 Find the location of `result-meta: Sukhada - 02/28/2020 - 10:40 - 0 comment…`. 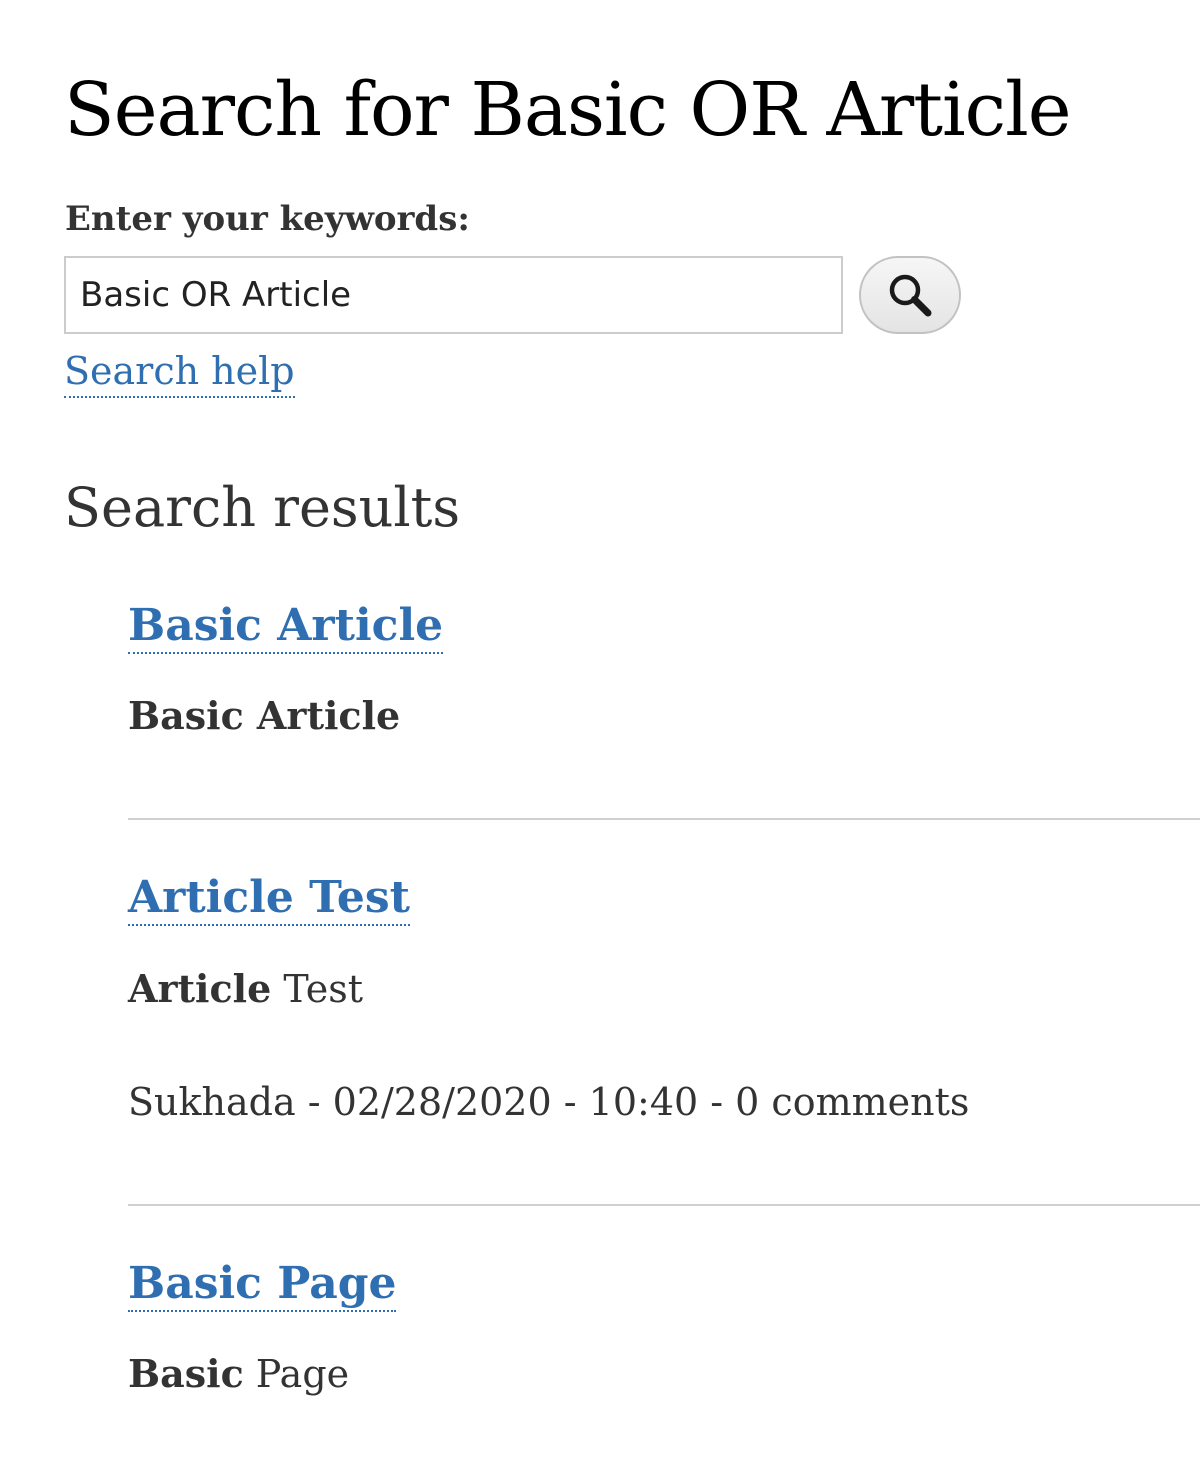

result-meta: Sukhada - 02/28/2020 - 10:40 - 0 comment… is located at coordinates (549, 1102).